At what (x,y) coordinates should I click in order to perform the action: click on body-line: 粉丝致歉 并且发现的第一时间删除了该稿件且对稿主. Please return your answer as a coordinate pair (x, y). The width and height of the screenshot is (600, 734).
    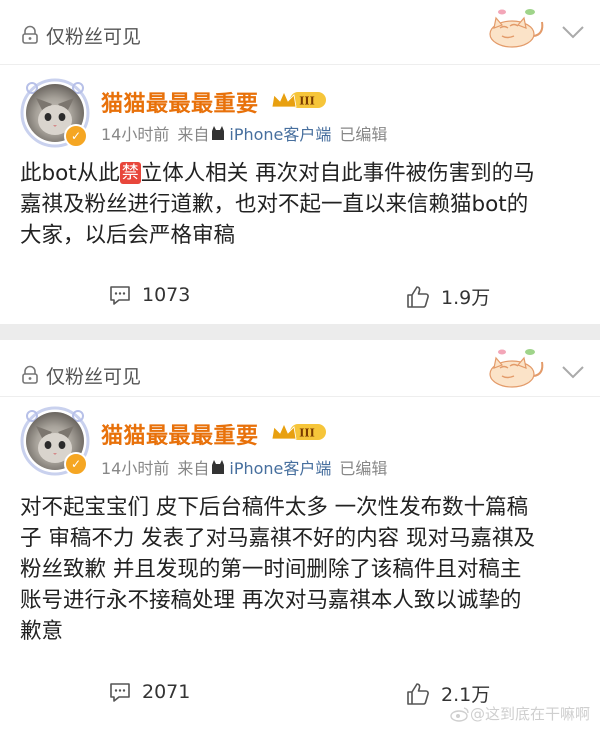
    Looking at the image, I should click on (271, 569).